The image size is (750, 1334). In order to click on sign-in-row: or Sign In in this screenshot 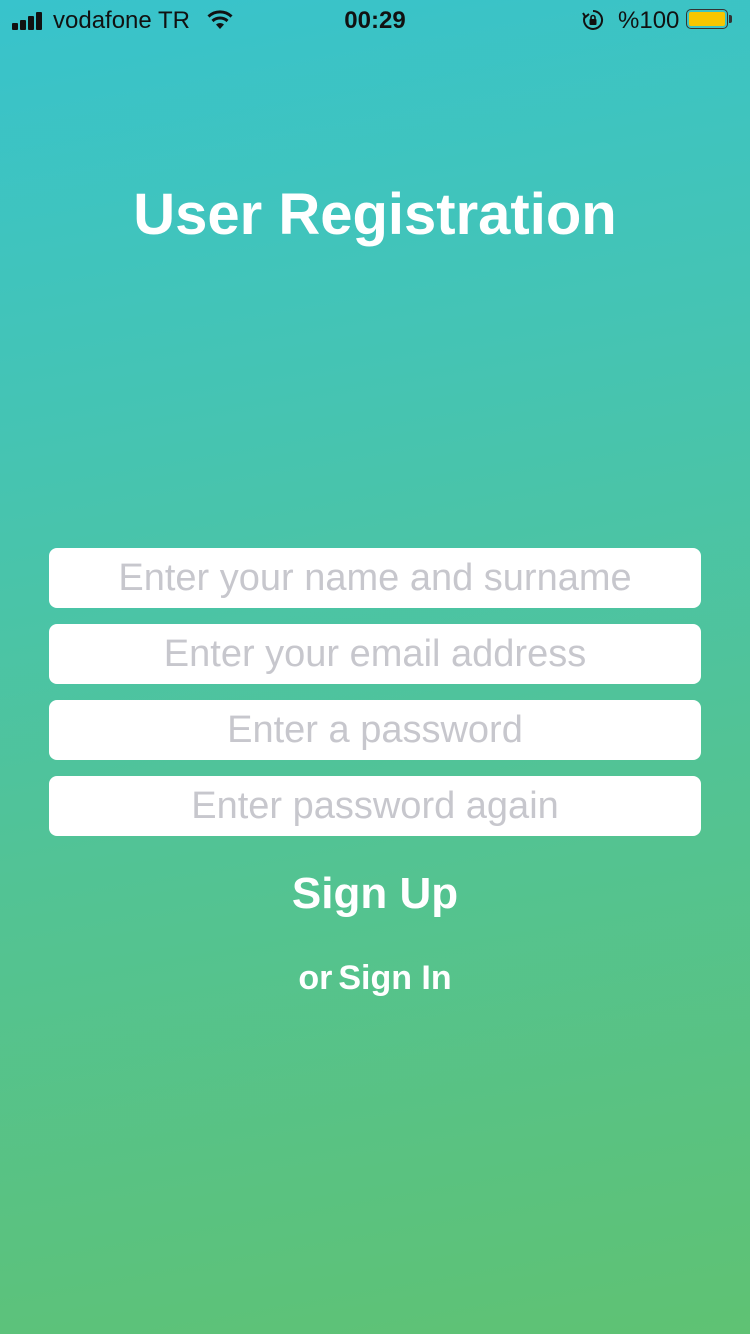, I will do `click(375, 978)`.